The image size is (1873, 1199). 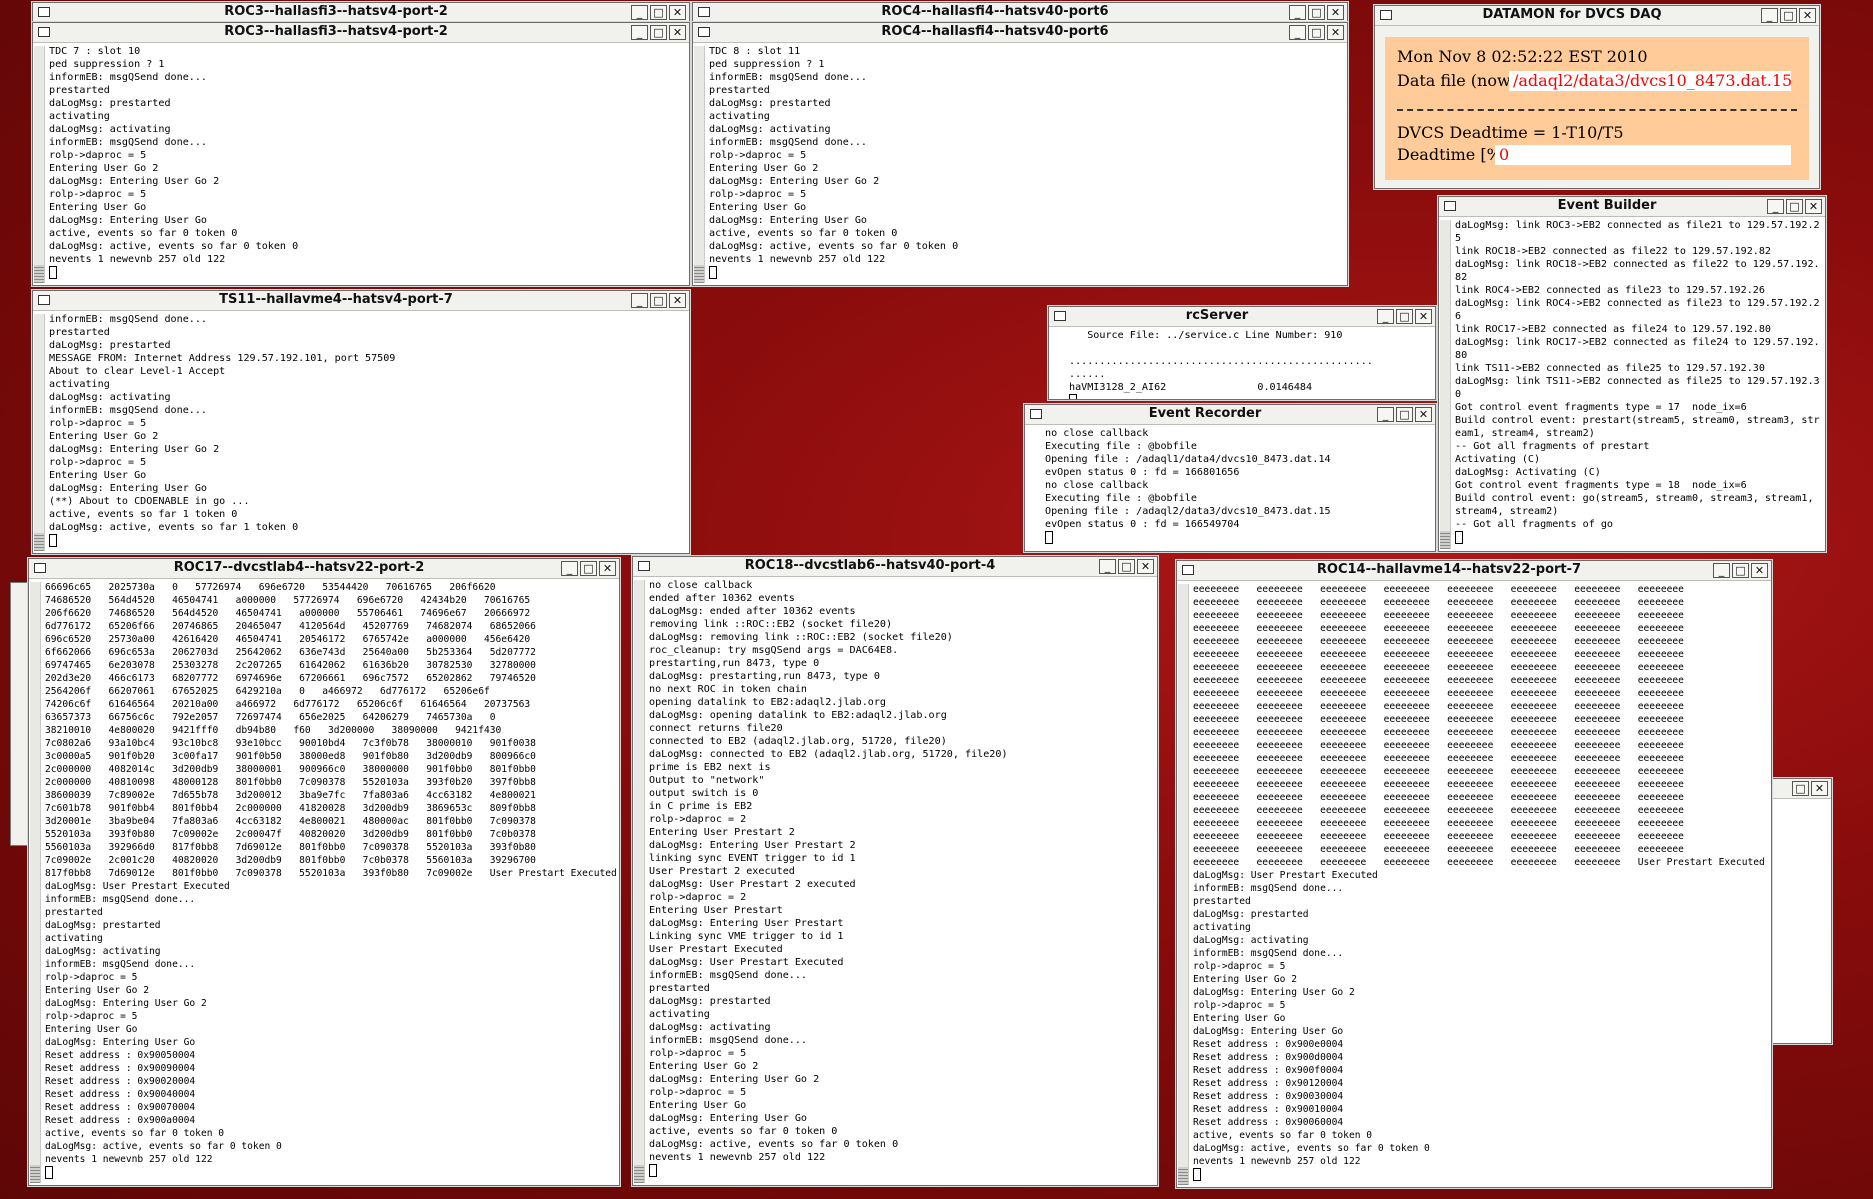 What do you see at coordinates (361, 301) in the screenshot?
I see `titlebar: TS11--hallavme4--hatsv4-port-7 _ □ ✕` at bounding box center [361, 301].